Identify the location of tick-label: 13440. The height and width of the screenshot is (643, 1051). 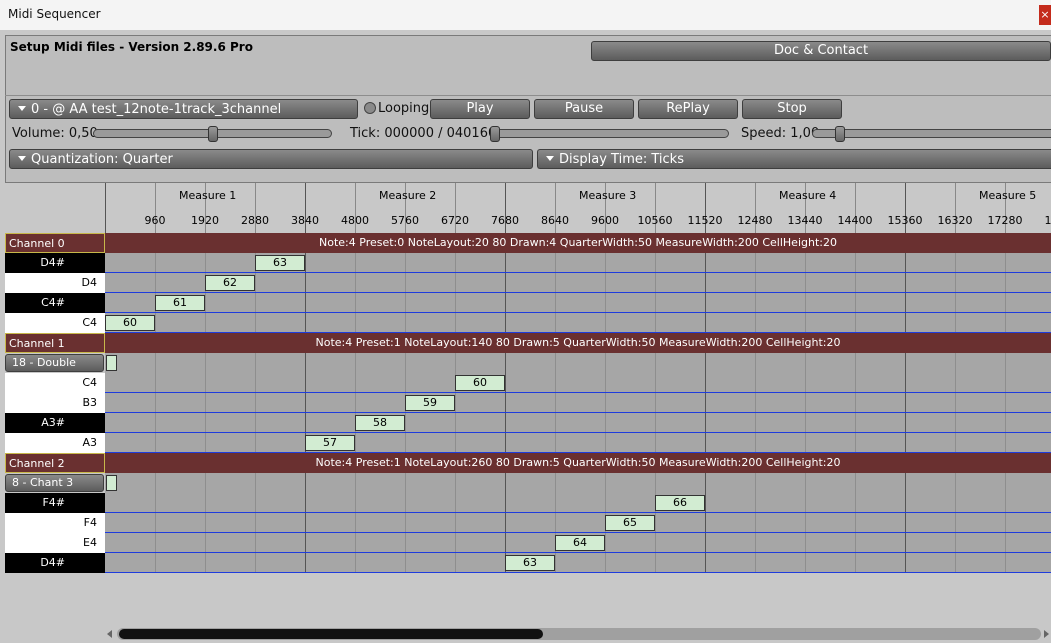
(805, 220).